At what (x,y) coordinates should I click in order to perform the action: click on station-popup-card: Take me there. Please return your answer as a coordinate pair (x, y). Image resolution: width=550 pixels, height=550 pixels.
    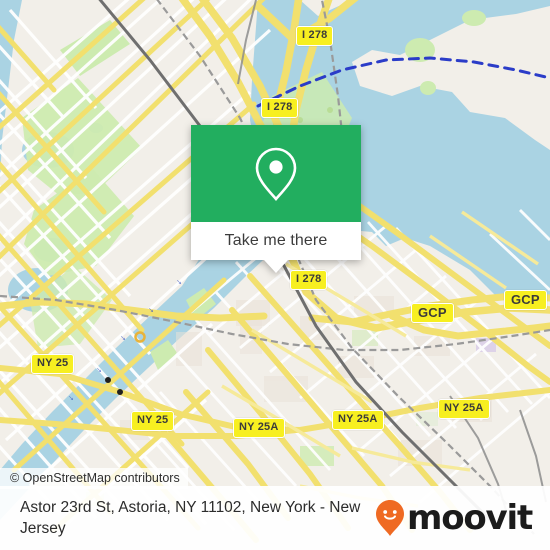
    Looking at the image, I should click on (276, 199).